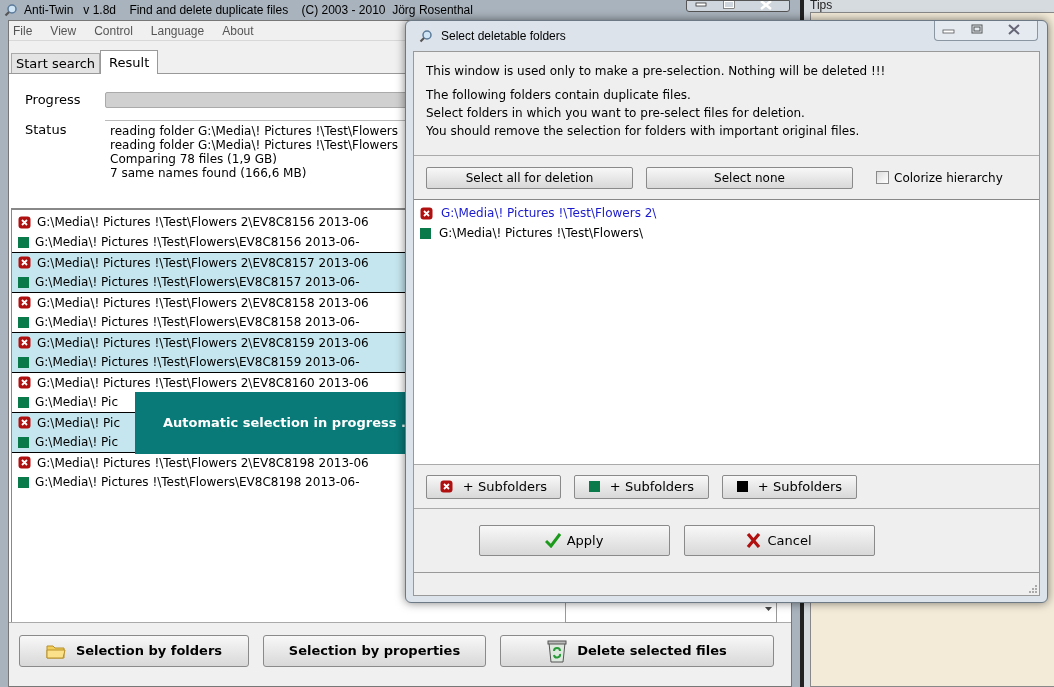 The image size is (1054, 687). Describe the element at coordinates (574, 540) in the screenshot. I see `apply-button: Apply` at that location.